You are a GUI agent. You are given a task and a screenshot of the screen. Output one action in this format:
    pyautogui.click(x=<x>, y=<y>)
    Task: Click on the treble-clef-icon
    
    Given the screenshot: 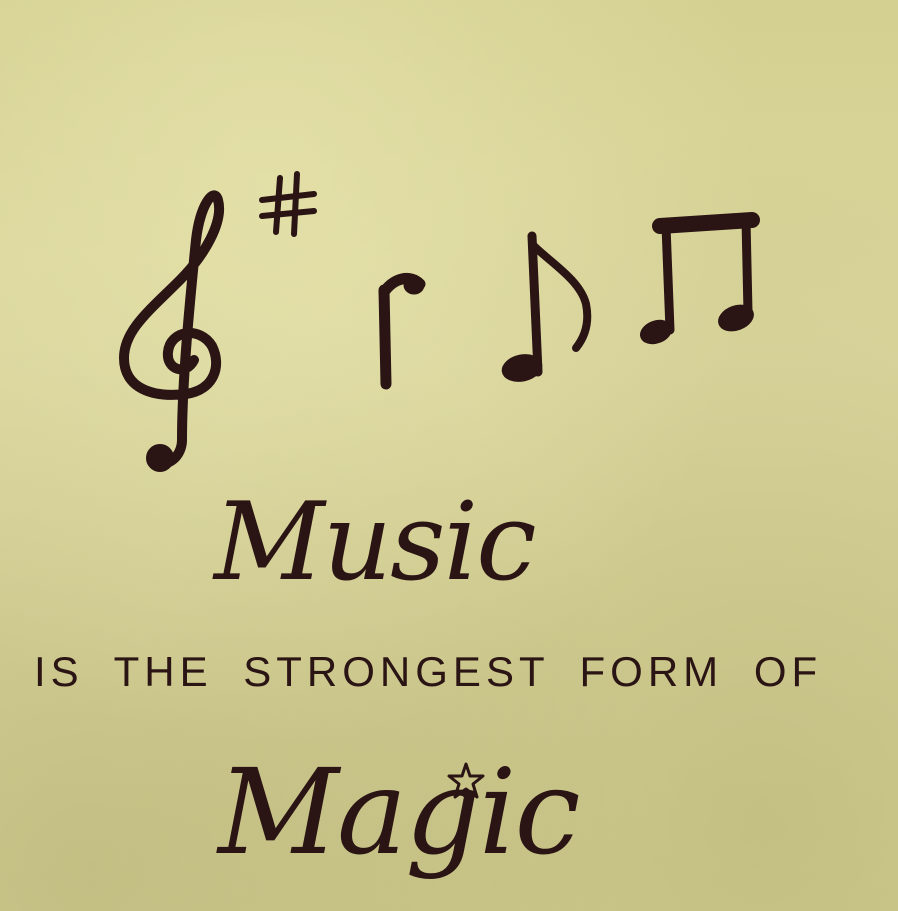 What is the action you would take?
    pyautogui.click(x=172, y=331)
    